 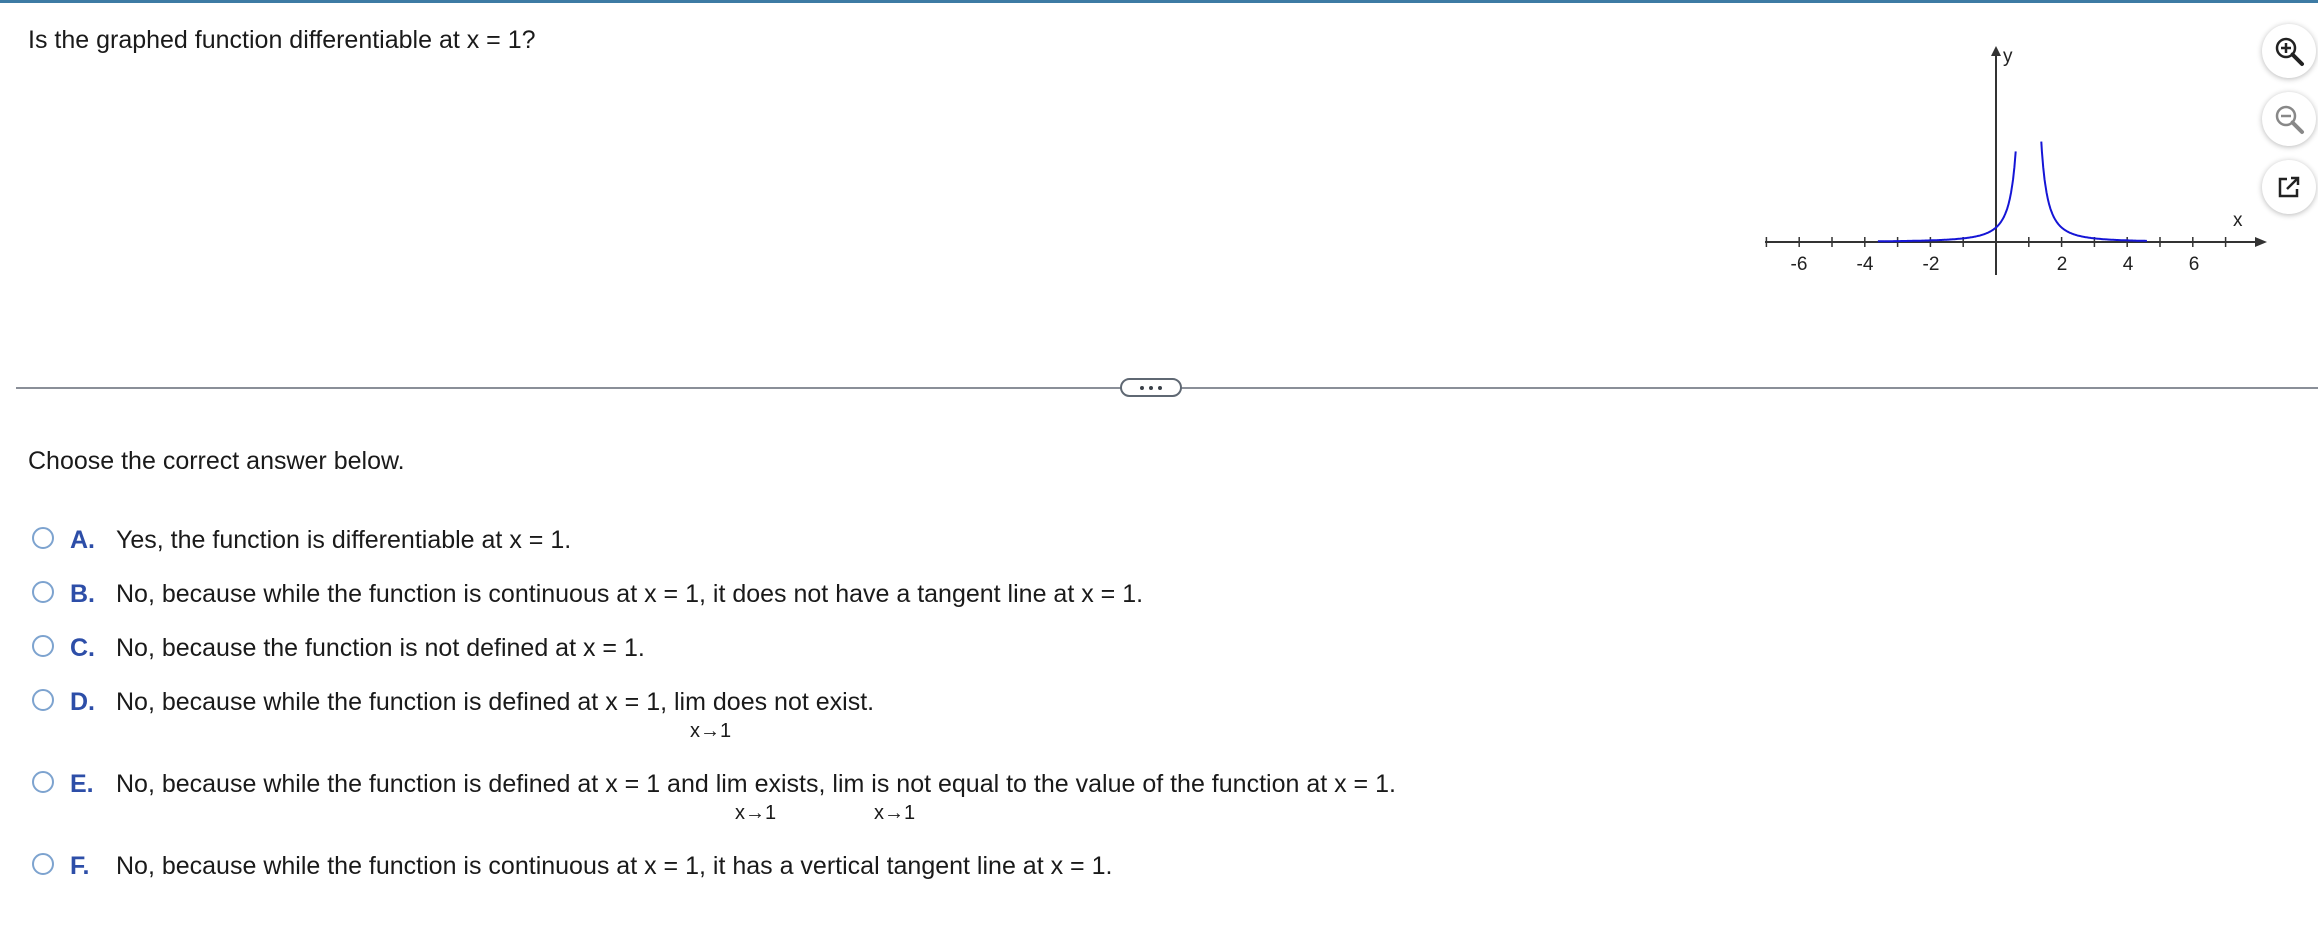 I want to click on option-letter: F., so click(x=80, y=866).